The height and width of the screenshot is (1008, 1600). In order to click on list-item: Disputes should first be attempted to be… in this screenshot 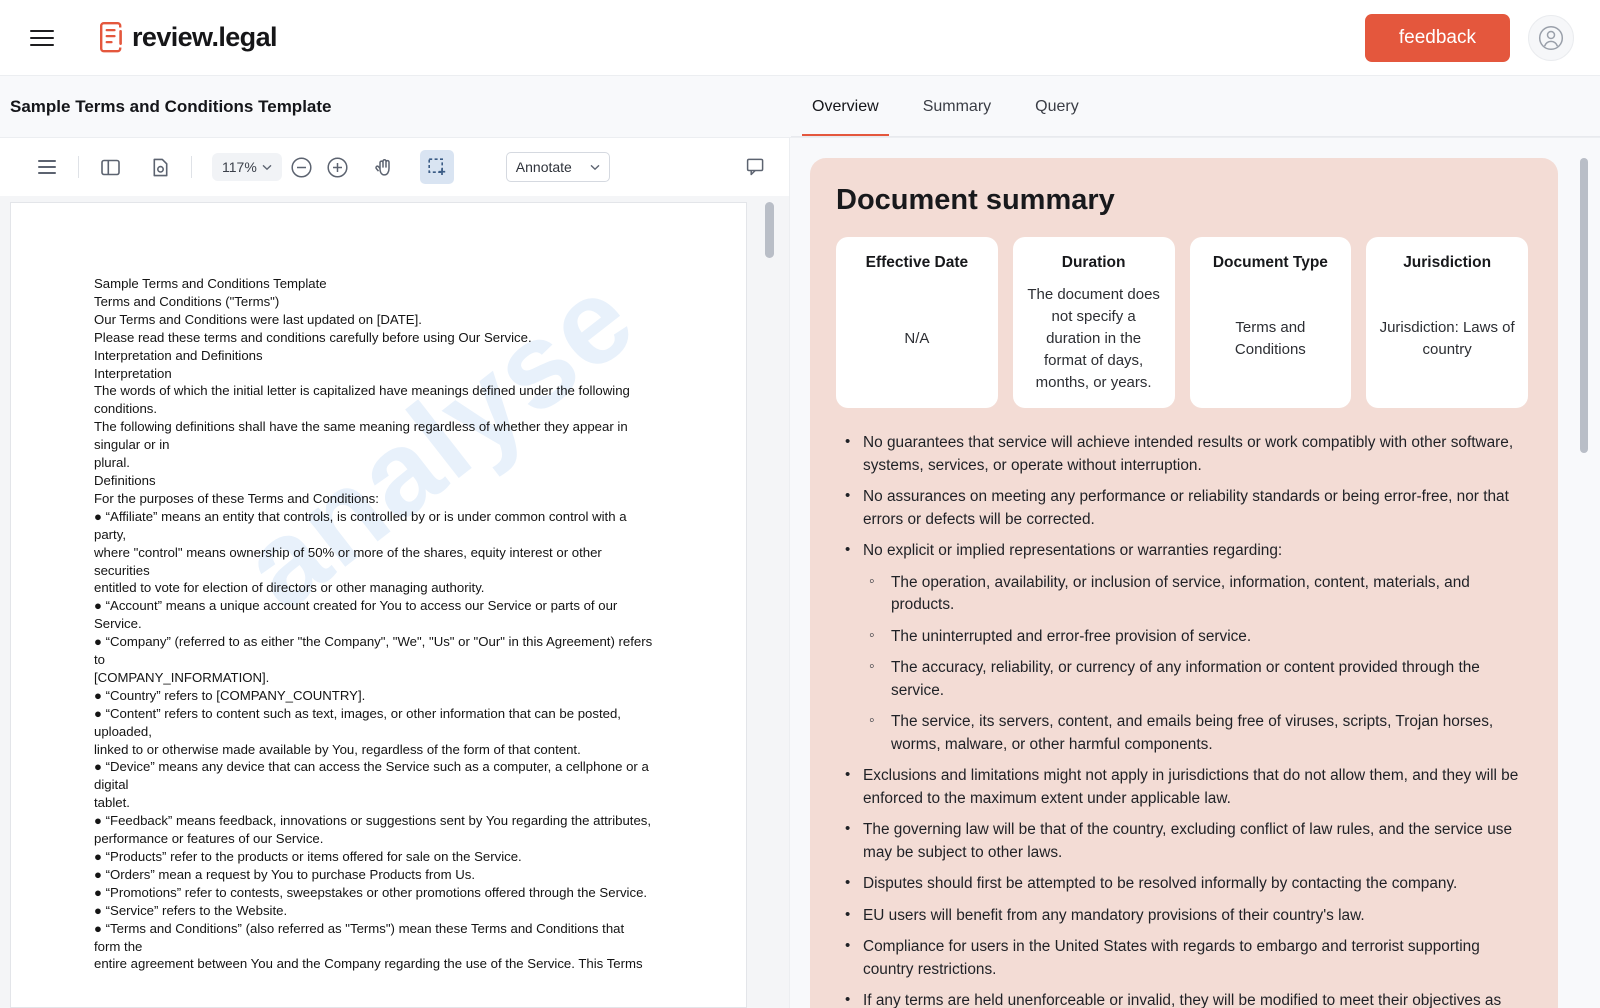, I will do `click(1182, 884)`.